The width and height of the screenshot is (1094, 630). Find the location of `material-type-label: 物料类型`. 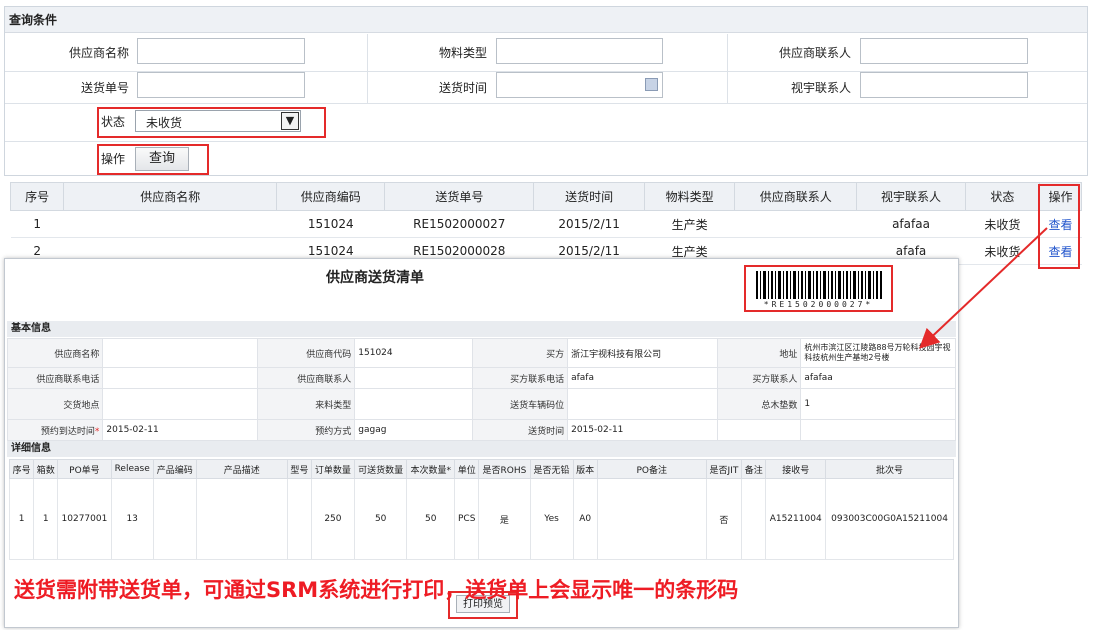

material-type-label: 物料类型 is located at coordinates (462, 53).